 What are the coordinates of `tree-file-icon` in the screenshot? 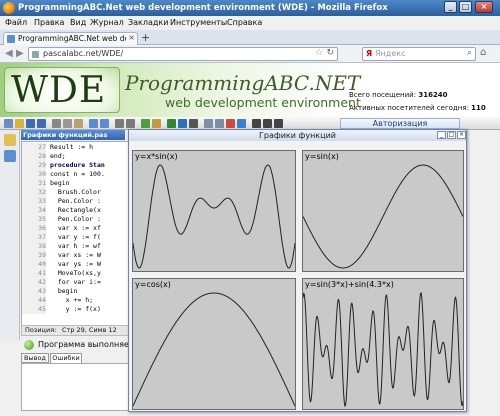 It's located at (10, 156).